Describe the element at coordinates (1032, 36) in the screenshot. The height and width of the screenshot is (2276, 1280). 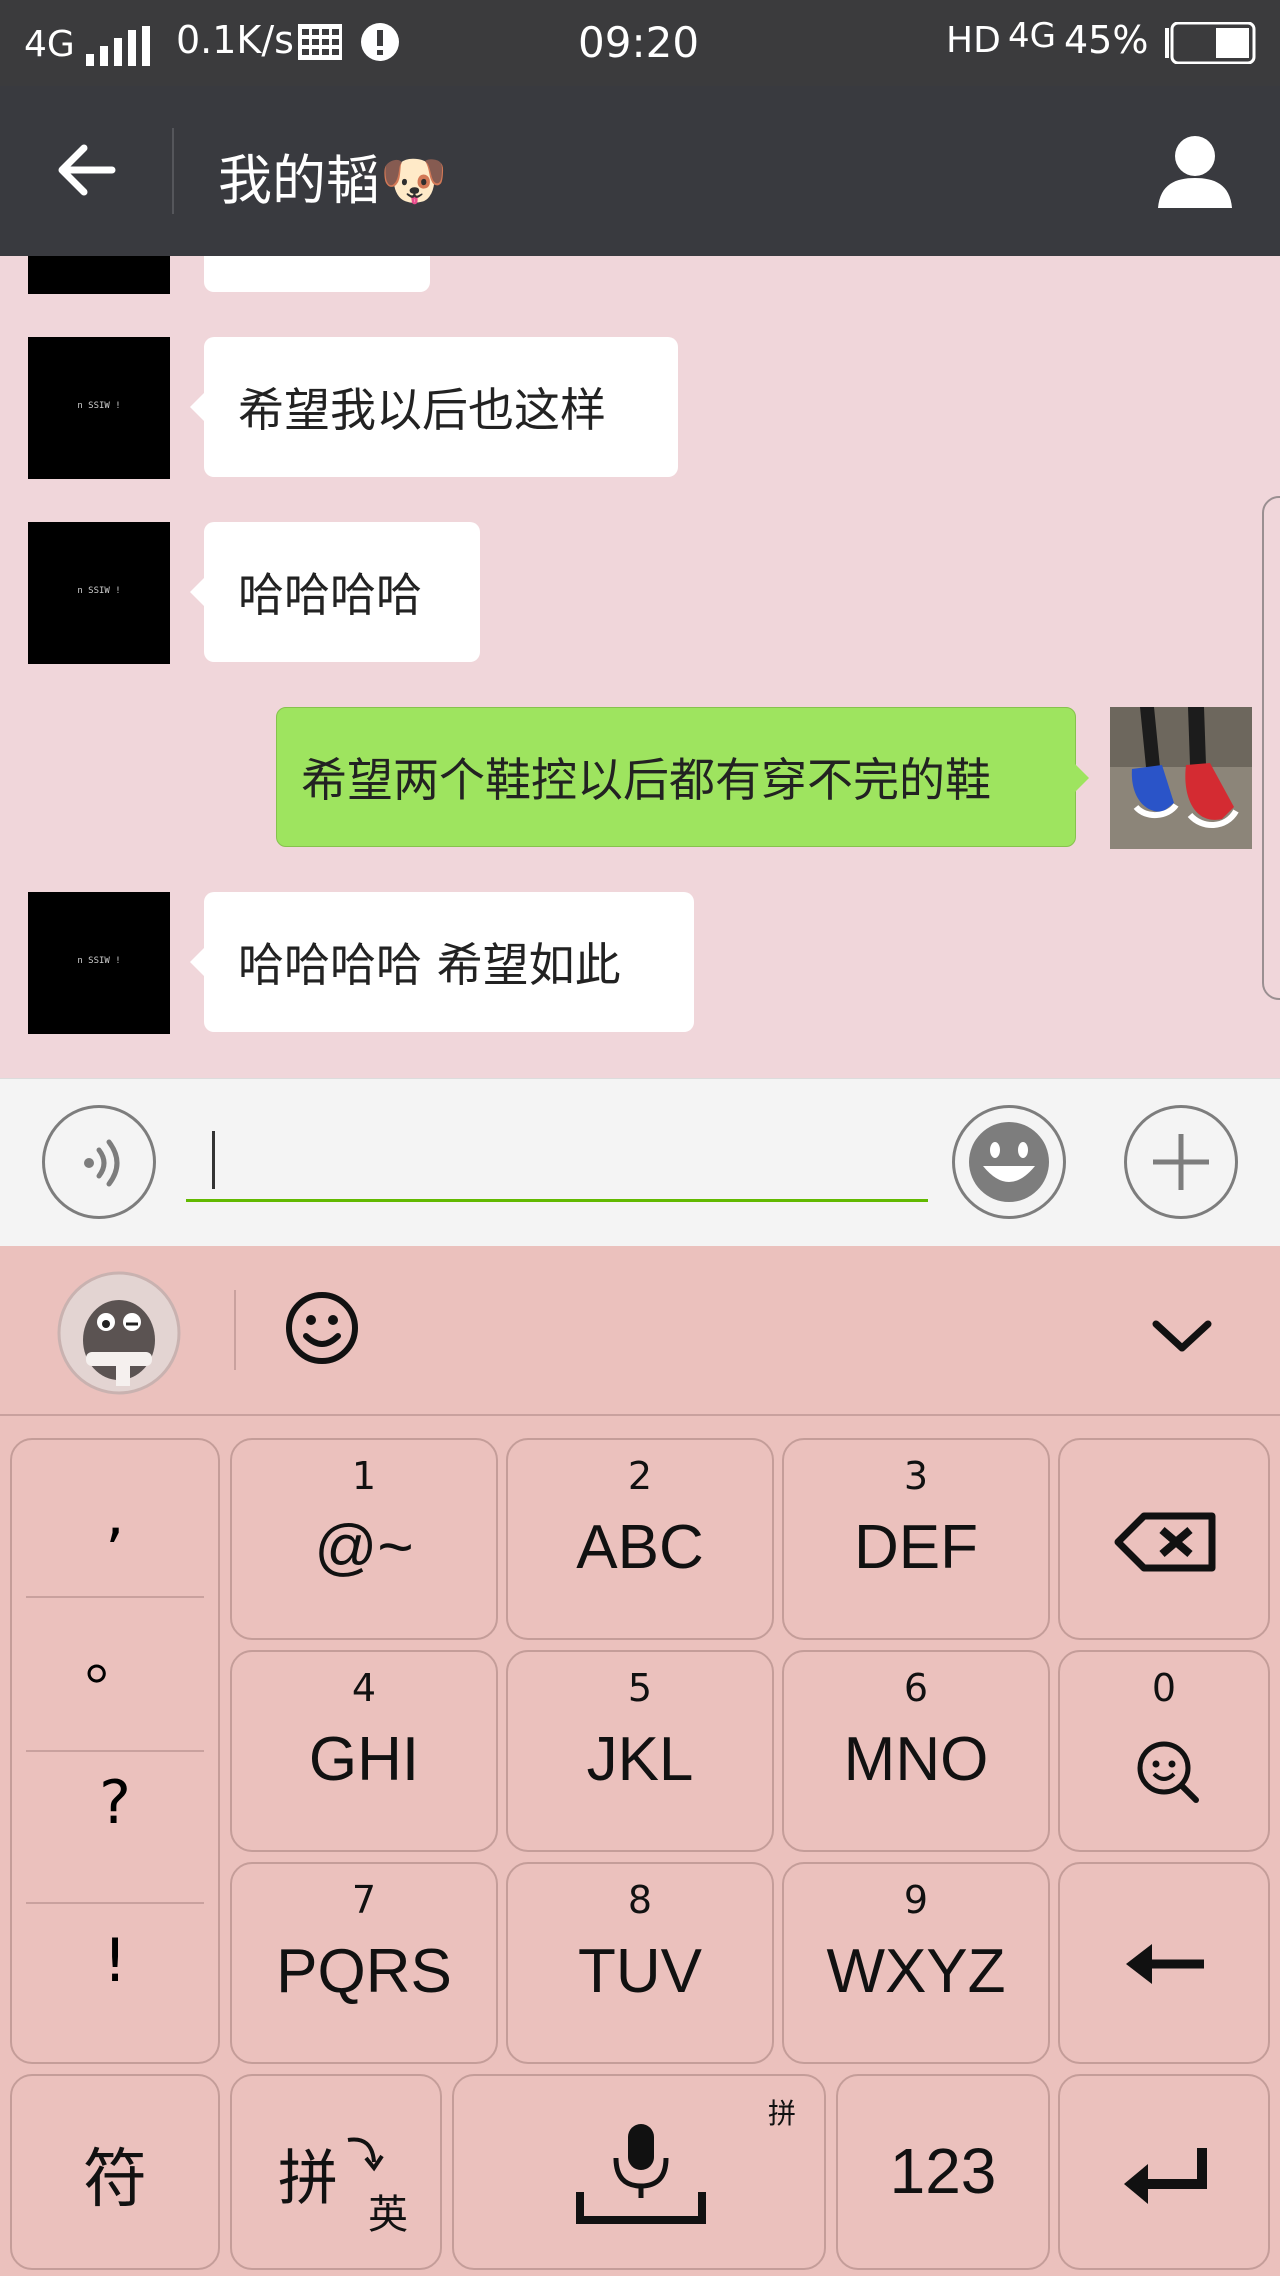
I see `network-right-label: 4G` at that location.